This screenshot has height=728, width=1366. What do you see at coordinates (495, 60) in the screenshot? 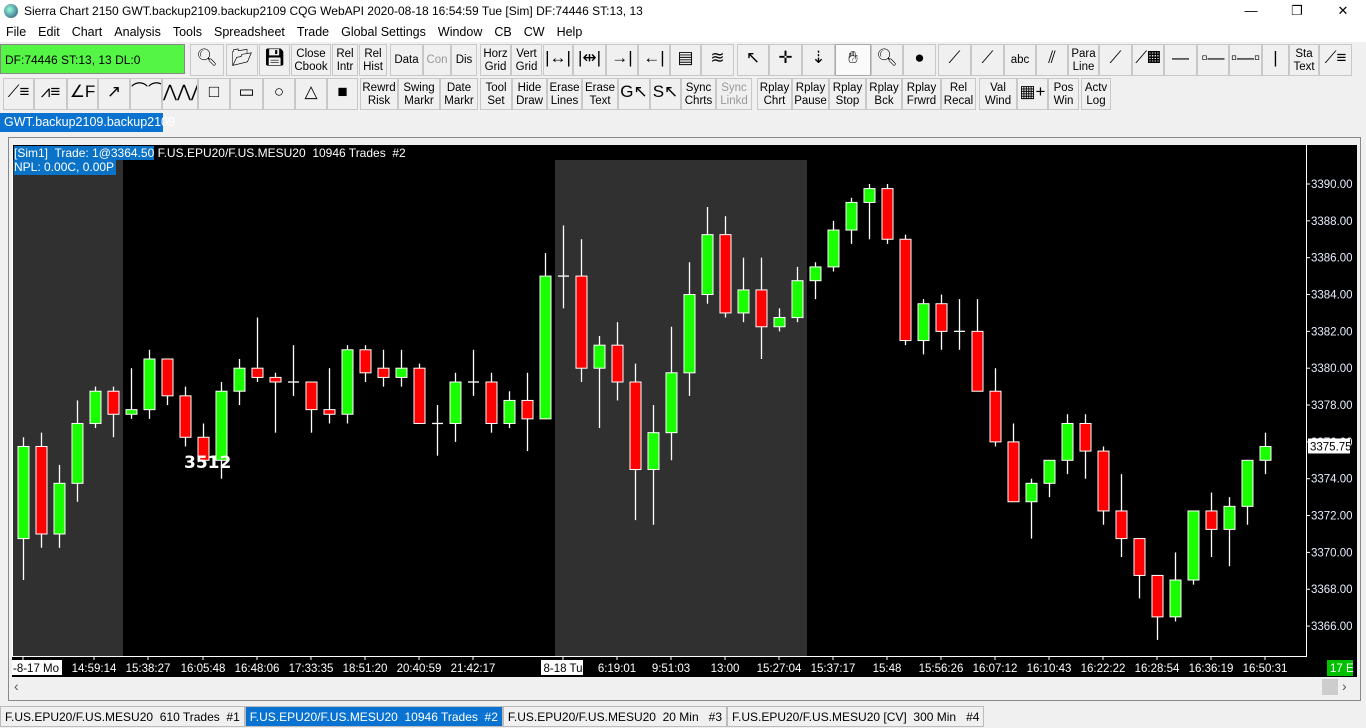
I see `horz-grid-button: Horz Grid` at bounding box center [495, 60].